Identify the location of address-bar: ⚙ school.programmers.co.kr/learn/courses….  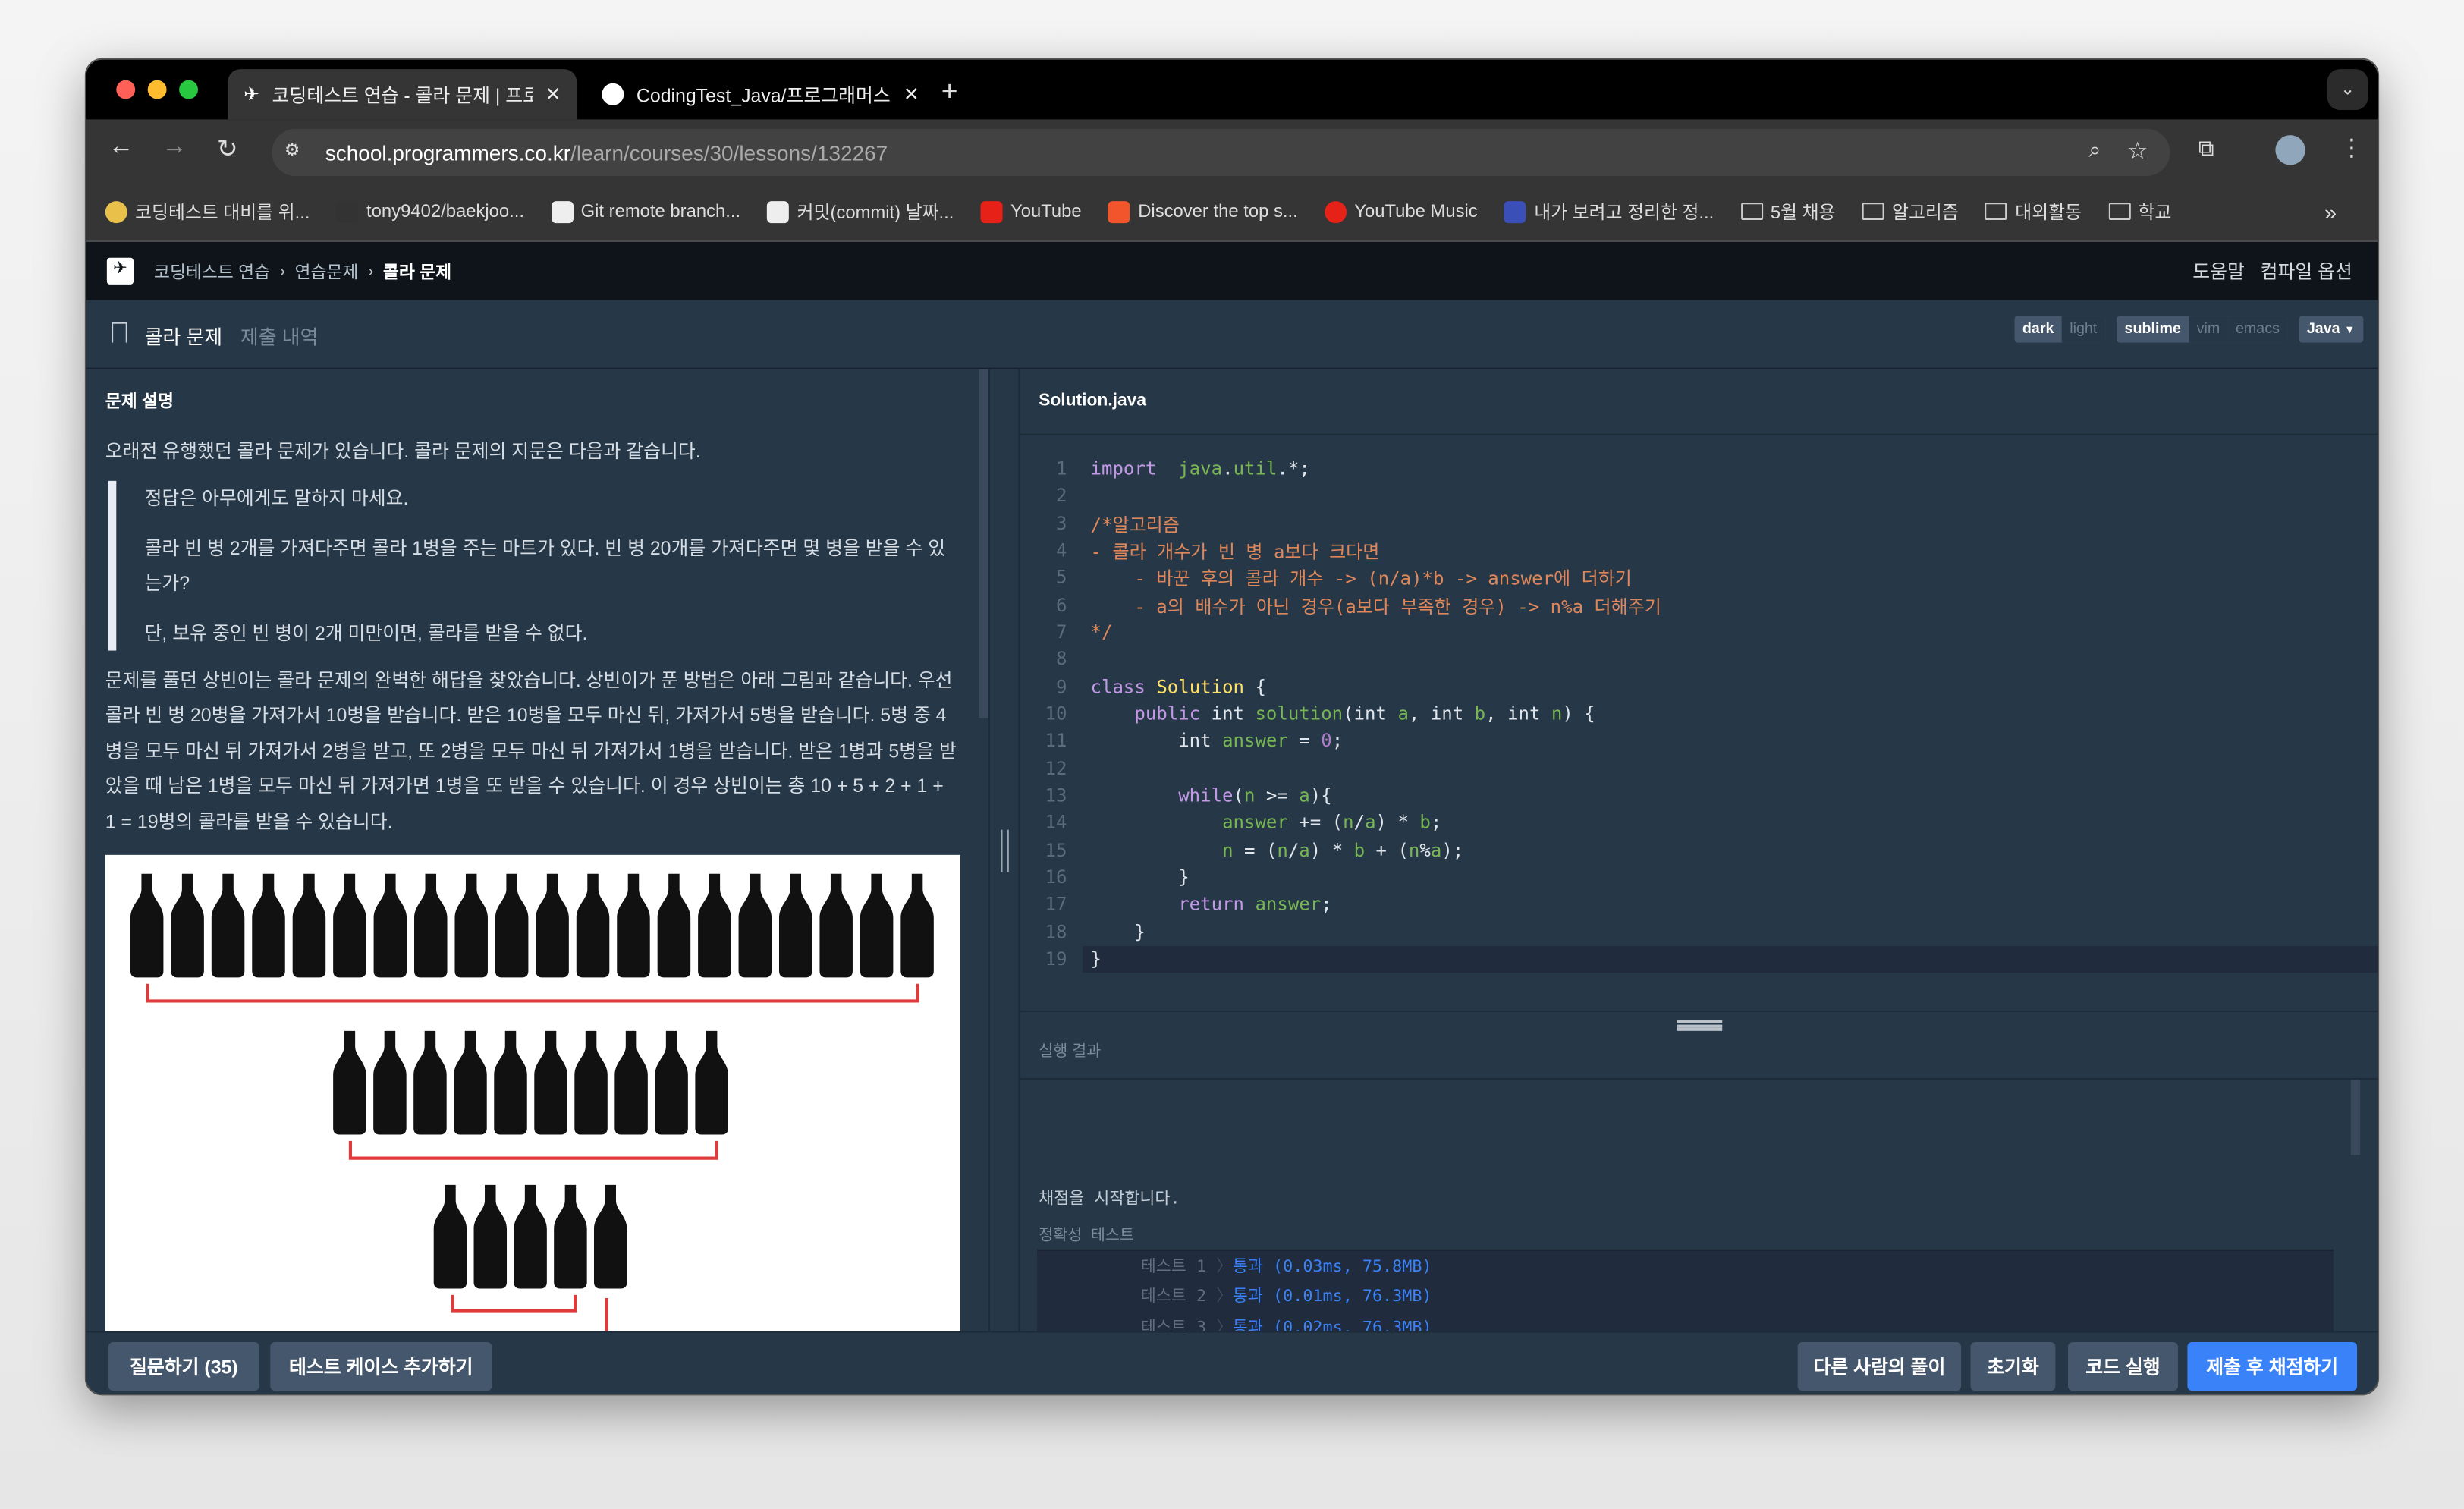
(1221, 152).